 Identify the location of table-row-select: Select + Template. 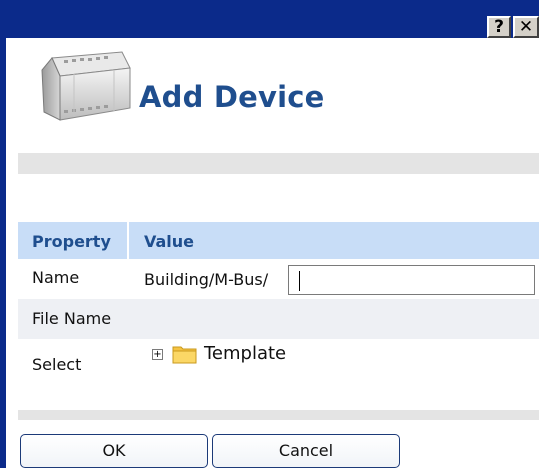
(278, 371).